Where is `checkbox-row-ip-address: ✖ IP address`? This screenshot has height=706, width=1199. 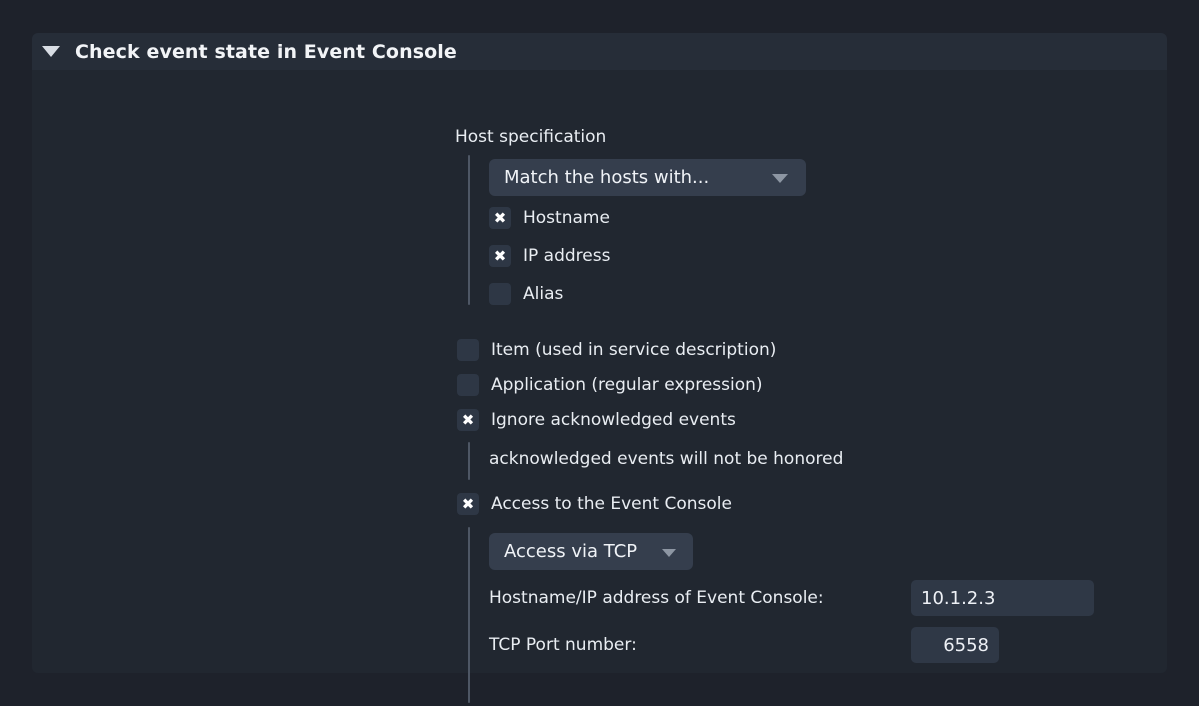
checkbox-row-ip-address: ✖ IP address is located at coordinates (549, 256).